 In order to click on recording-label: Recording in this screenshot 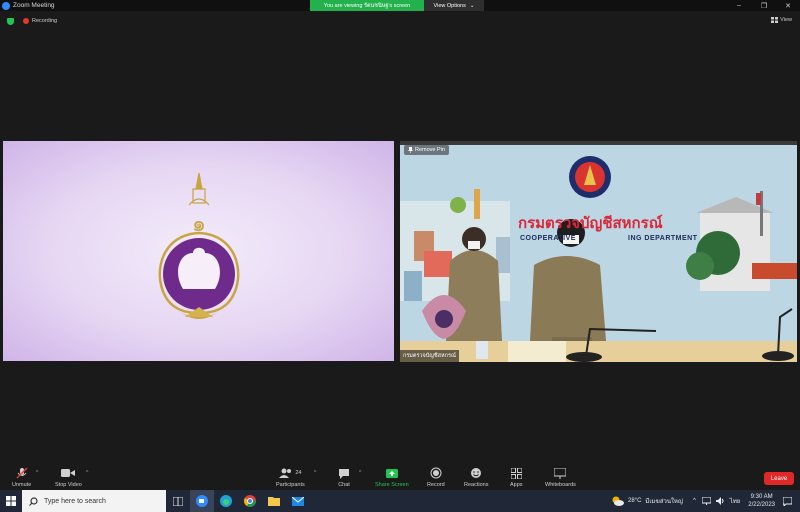, I will do `click(45, 21)`.